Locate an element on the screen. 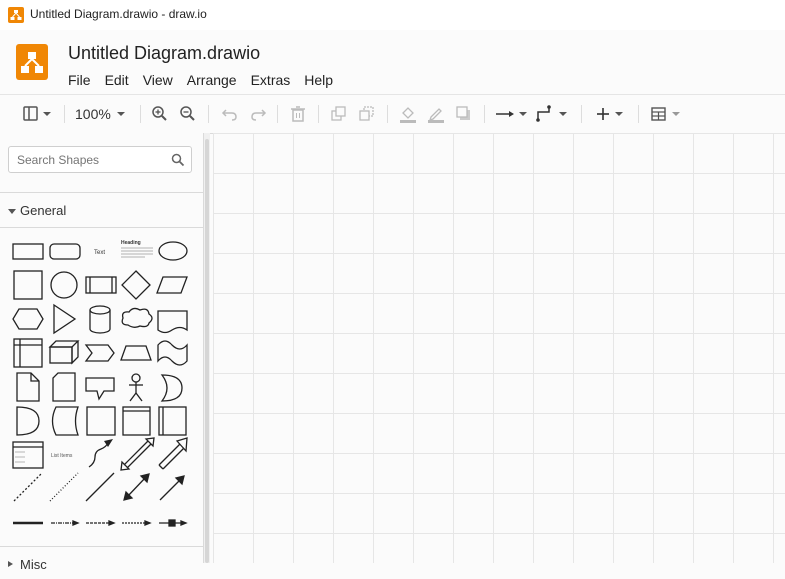 The width and height of the screenshot is (785, 579). shape-ellipse is located at coordinates (173, 251).